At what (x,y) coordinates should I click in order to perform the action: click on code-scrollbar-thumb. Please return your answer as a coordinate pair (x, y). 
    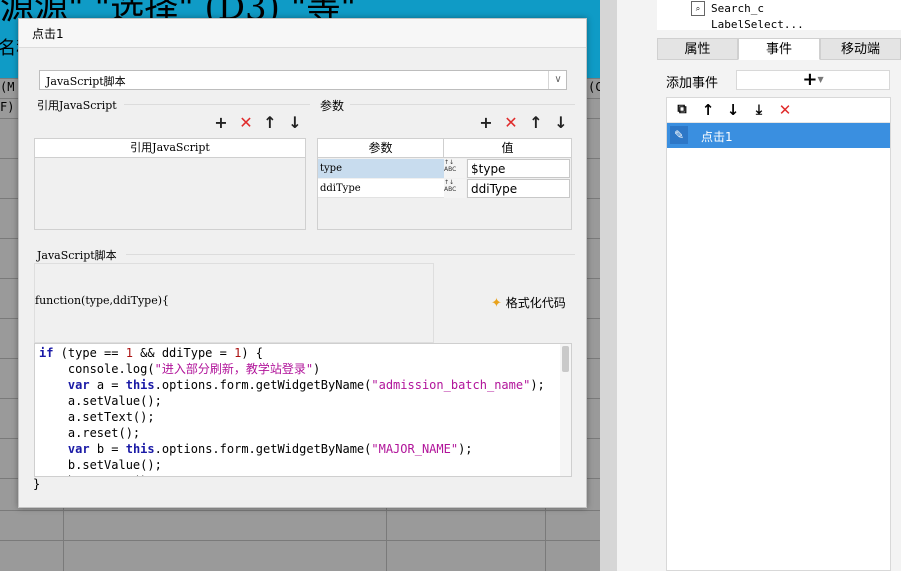
    Looking at the image, I should click on (565, 359).